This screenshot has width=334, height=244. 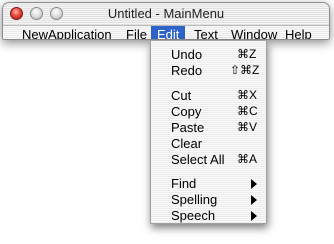 What do you see at coordinates (208, 111) in the screenshot?
I see `menu-item-copy: Copy ⌘C` at bounding box center [208, 111].